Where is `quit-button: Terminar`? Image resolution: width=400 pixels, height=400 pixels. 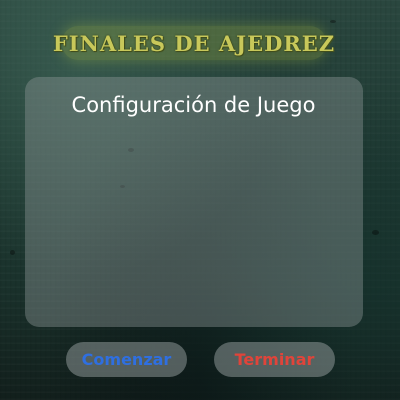 quit-button: Terminar is located at coordinates (274, 359).